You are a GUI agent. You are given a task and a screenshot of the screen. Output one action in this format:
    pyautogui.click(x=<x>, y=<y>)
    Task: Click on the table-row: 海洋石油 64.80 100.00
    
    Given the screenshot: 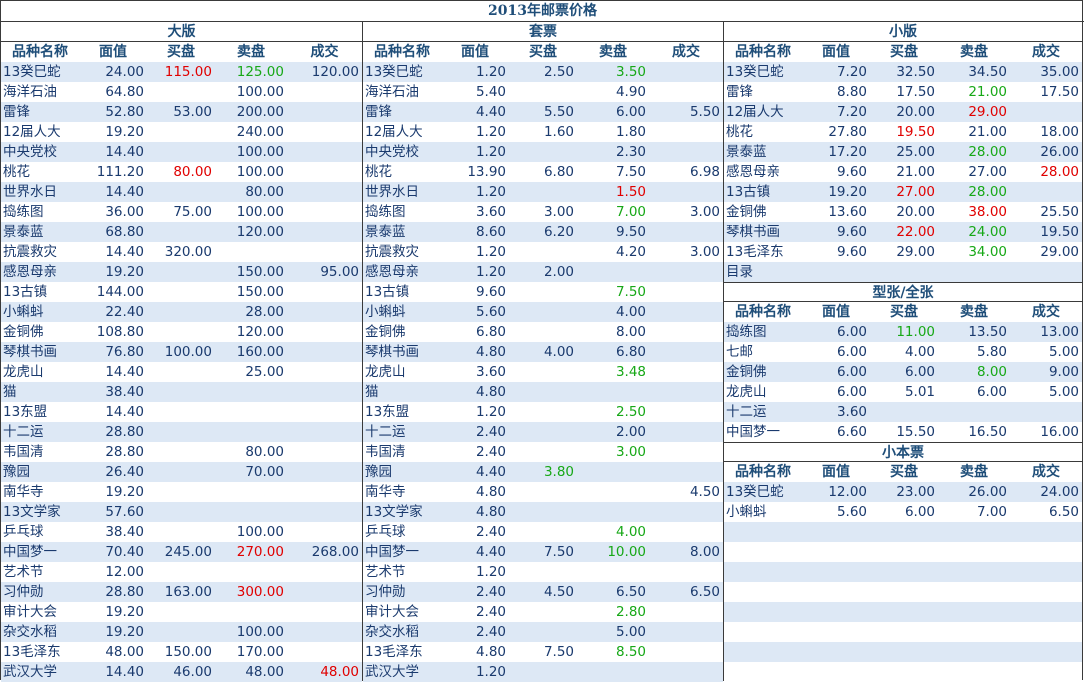 What is the action you would take?
    pyautogui.click(x=181, y=92)
    